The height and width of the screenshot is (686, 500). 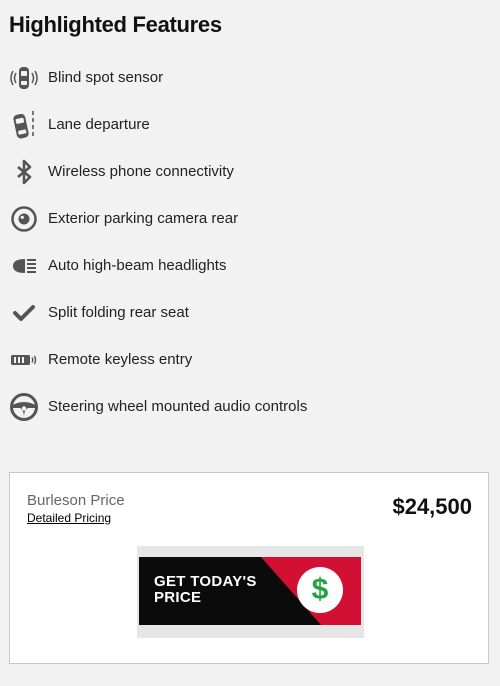 What do you see at coordinates (24, 78) in the screenshot?
I see `blind-spot-sensor-icon` at bounding box center [24, 78].